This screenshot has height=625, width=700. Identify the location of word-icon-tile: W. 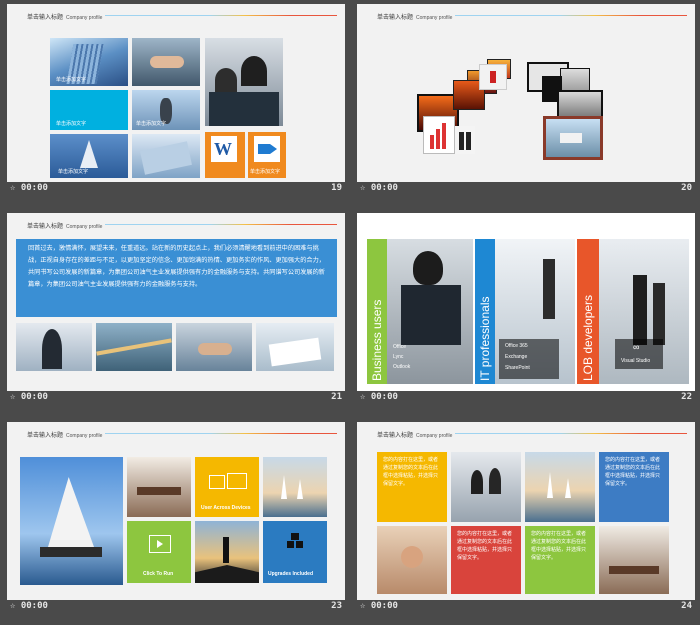
(225, 155).